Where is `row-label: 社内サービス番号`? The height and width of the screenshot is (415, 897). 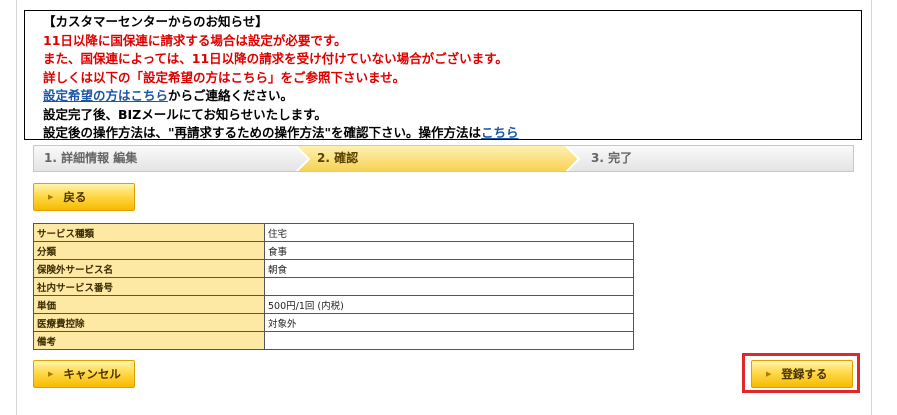
row-label: 社内サービス番号 is located at coordinates (149, 286).